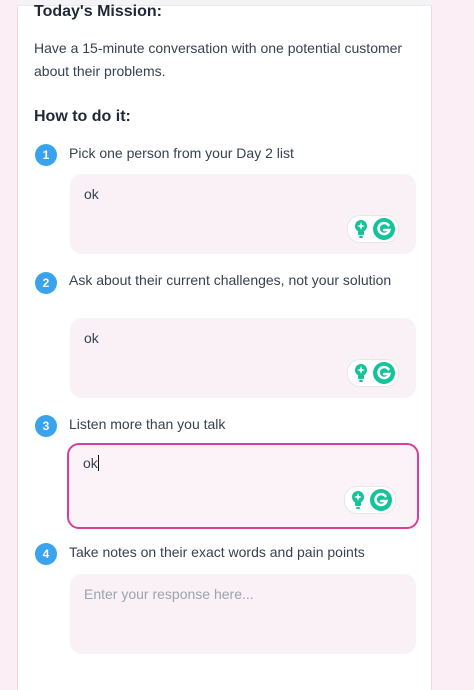 Image resolution: width=474 pixels, height=690 pixels. Describe the element at coordinates (147, 424) in the screenshot. I see `step-instruction: Listen more than you talk` at that location.